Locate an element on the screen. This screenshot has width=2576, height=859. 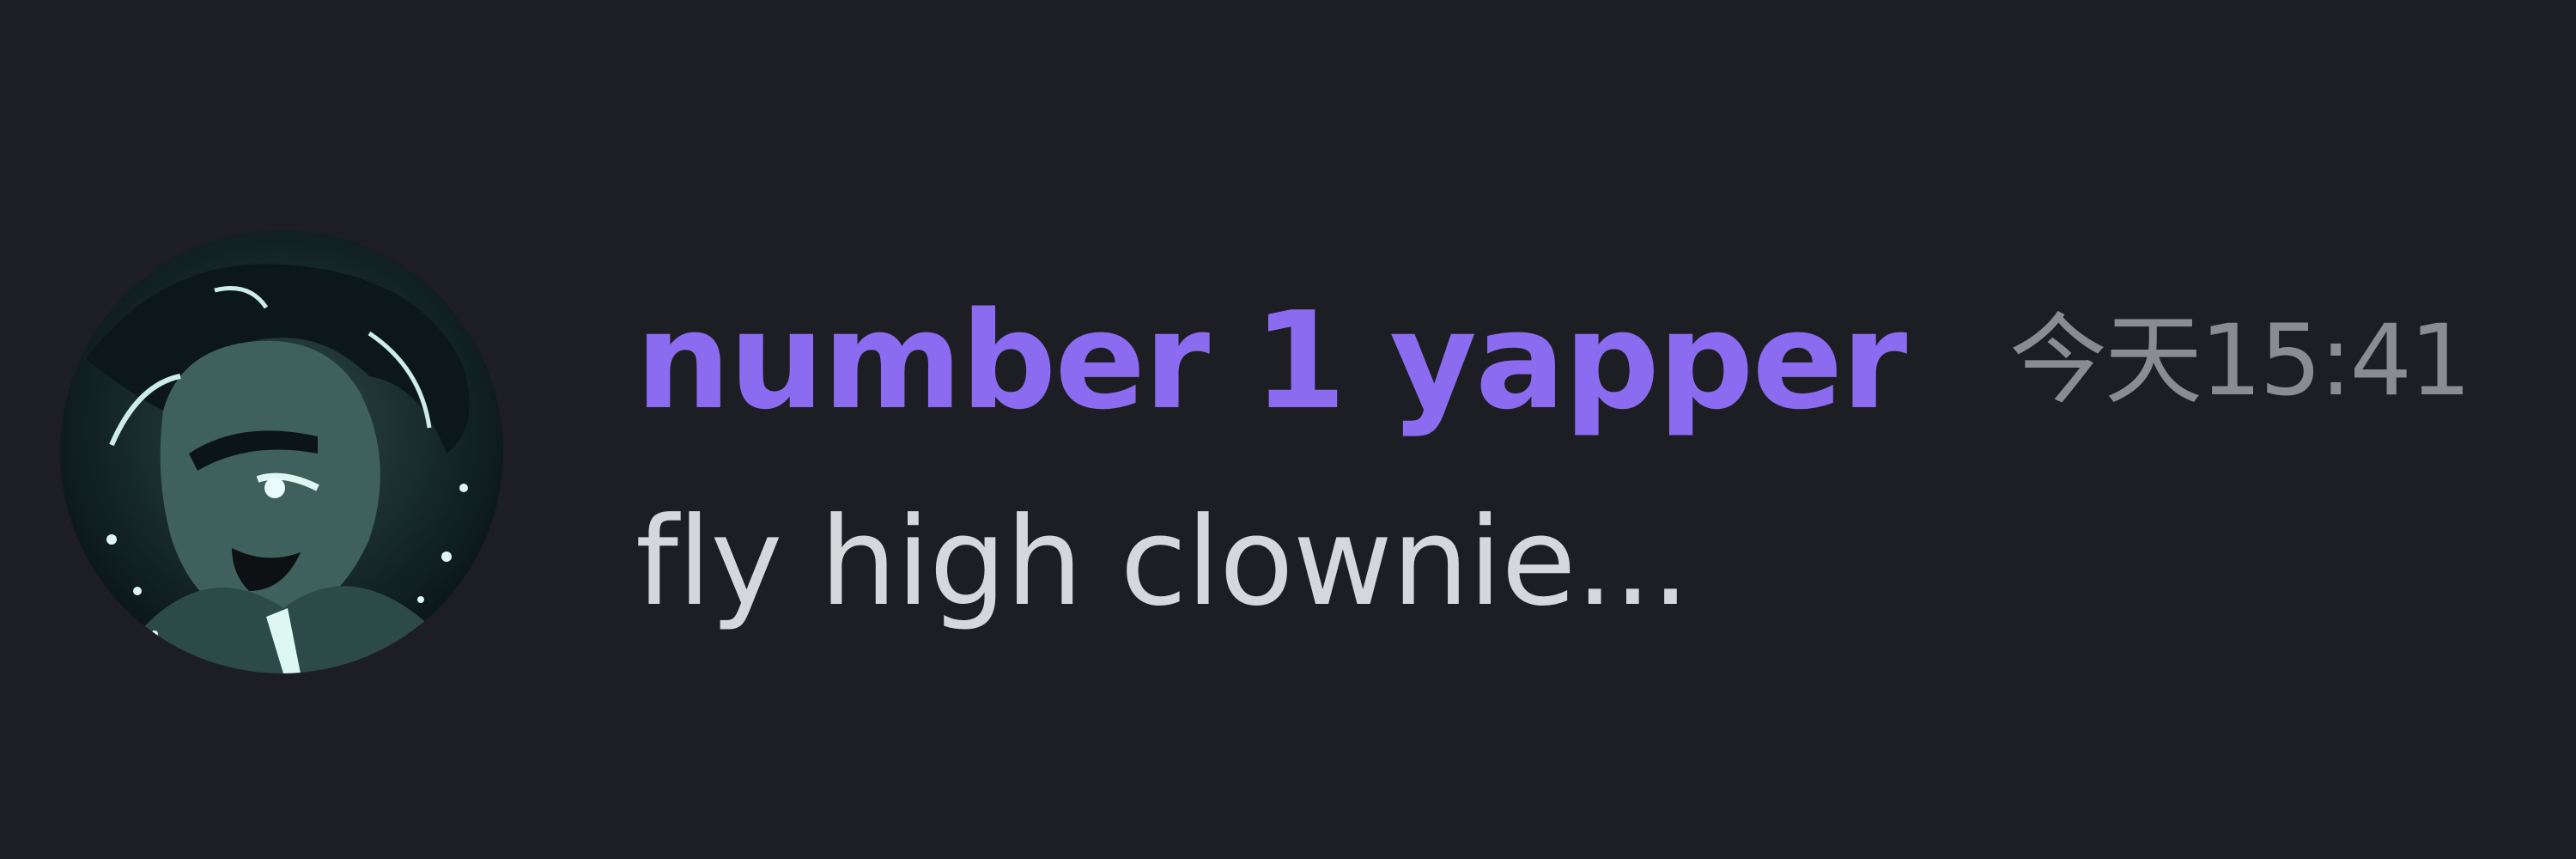
avatar is located at coordinates (281, 452).